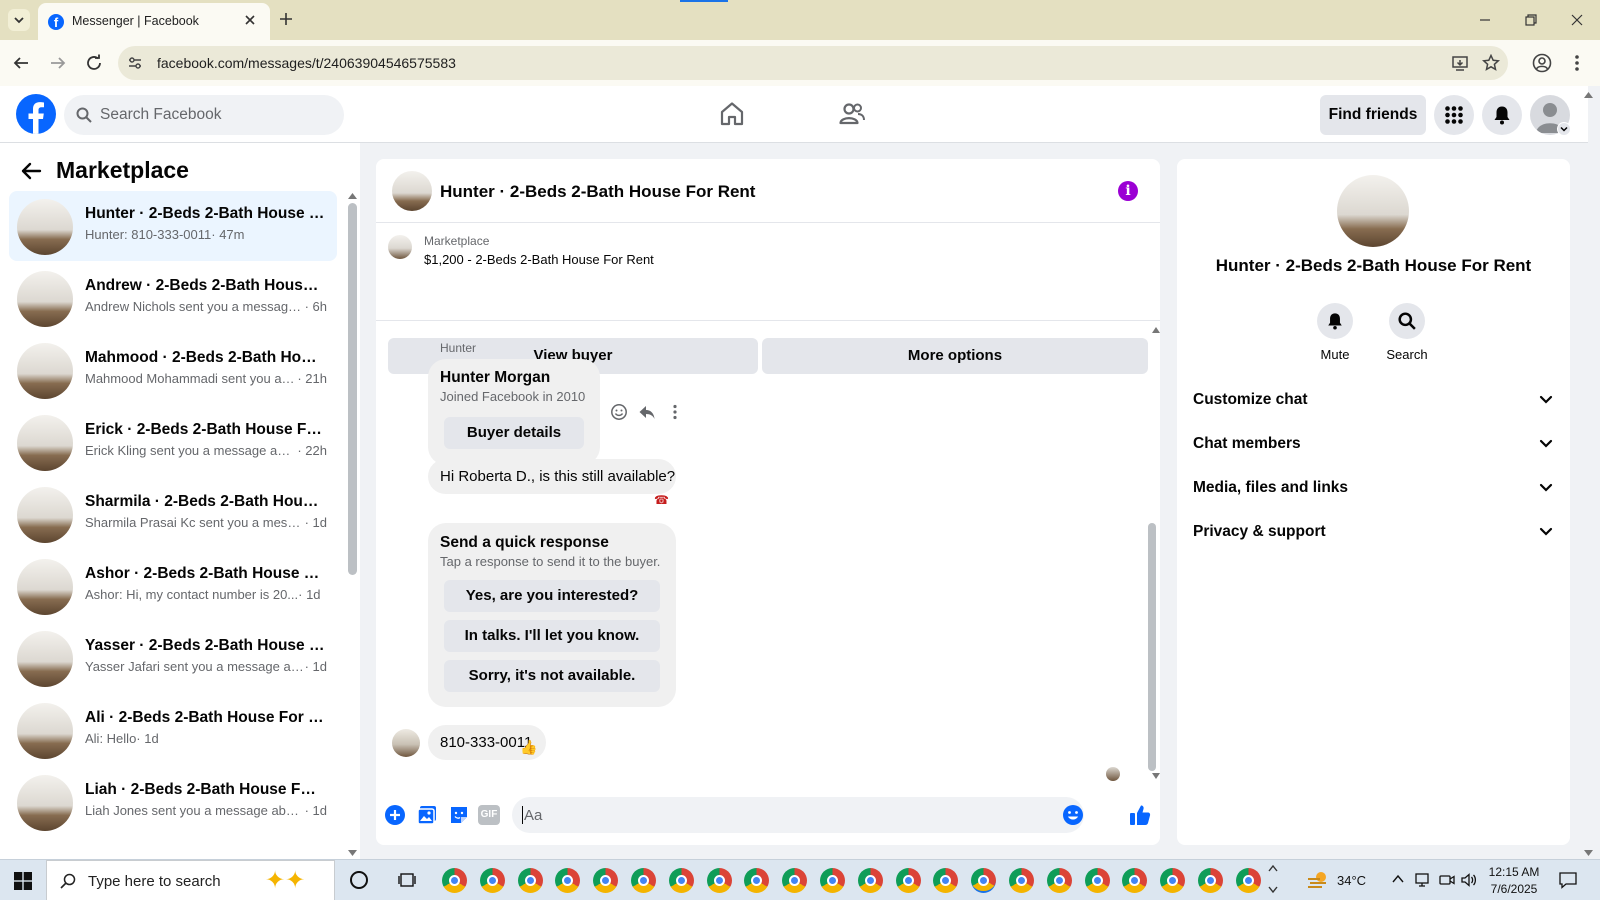 The height and width of the screenshot is (900, 1600). What do you see at coordinates (154, 21) in the screenshot?
I see `browser-tab-messenger: f Messenger | Facebook` at bounding box center [154, 21].